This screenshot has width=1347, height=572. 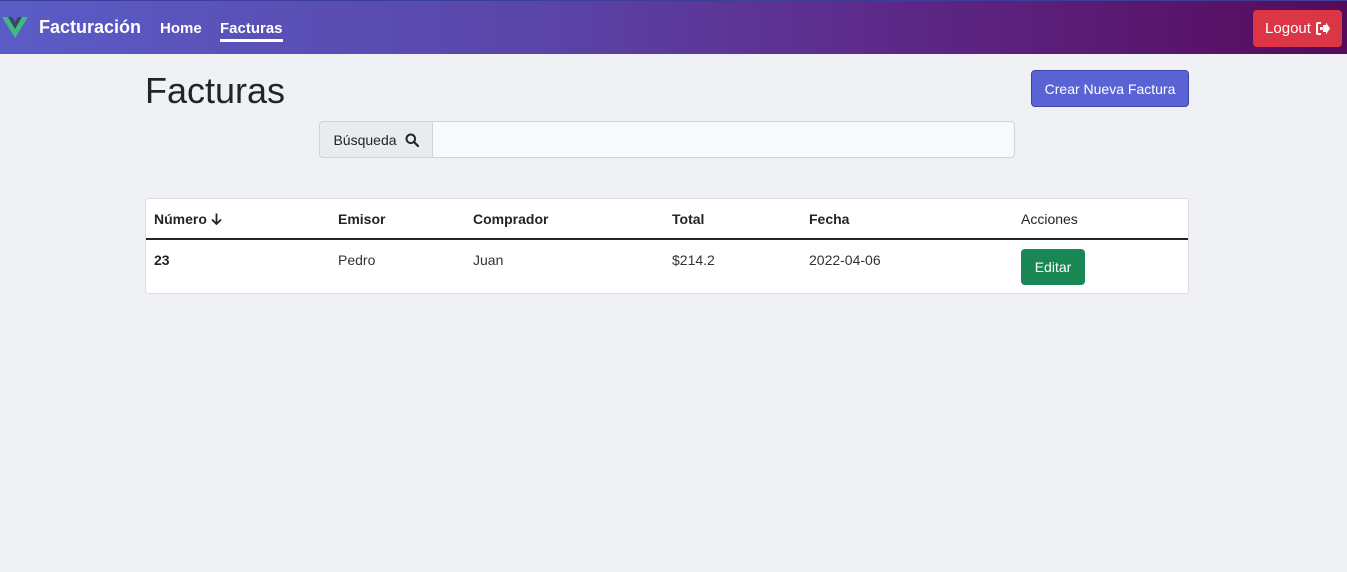 What do you see at coordinates (1322, 28) in the screenshot?
I see `sign-out-icon` at bounding box center [1322, 28].